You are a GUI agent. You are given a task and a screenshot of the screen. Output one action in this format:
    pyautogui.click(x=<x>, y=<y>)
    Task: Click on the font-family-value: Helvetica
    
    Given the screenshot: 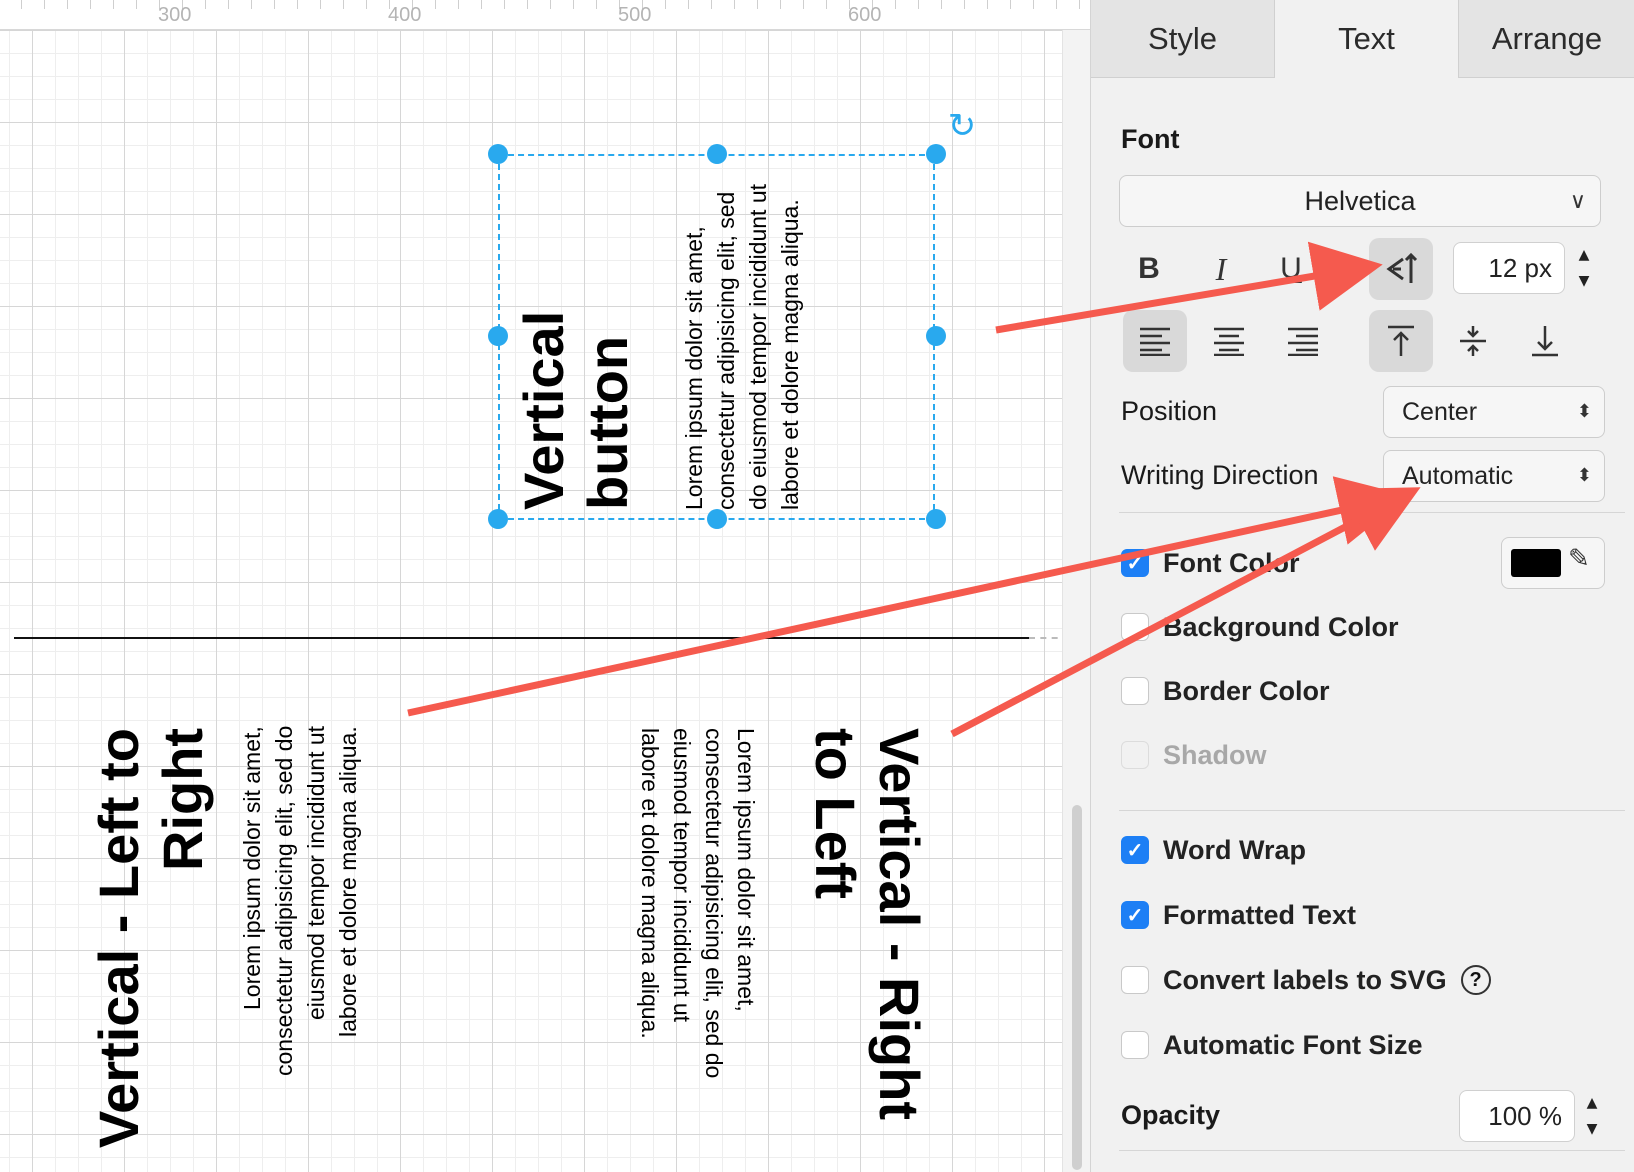 What is the action you would take?
    pyautogui.click(x=1360, y=201)
    